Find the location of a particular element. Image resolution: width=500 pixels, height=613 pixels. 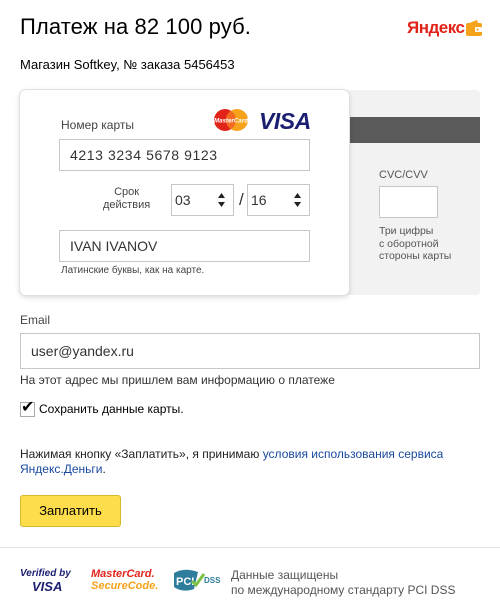

magnetic-stripe is located at coordinates (410, 130).